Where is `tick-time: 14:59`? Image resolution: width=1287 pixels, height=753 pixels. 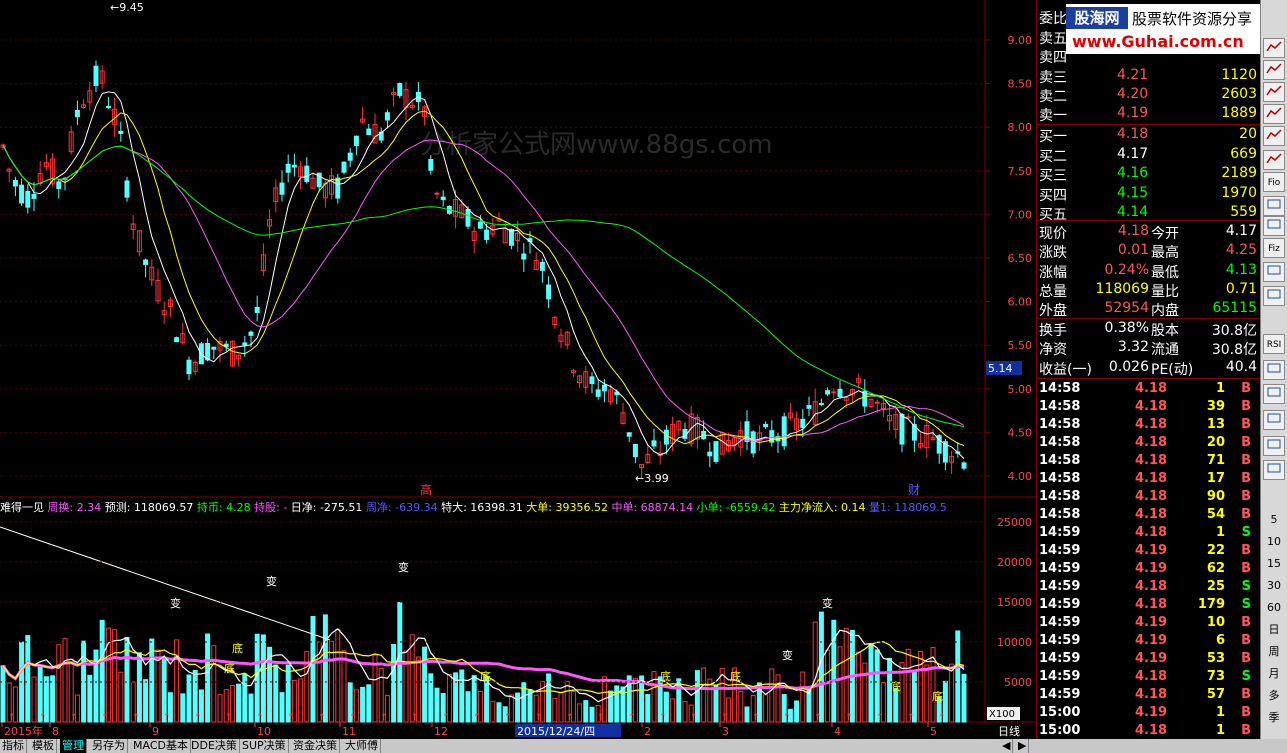 tick-time: 14:59 is located at coordinates (1060, 550).